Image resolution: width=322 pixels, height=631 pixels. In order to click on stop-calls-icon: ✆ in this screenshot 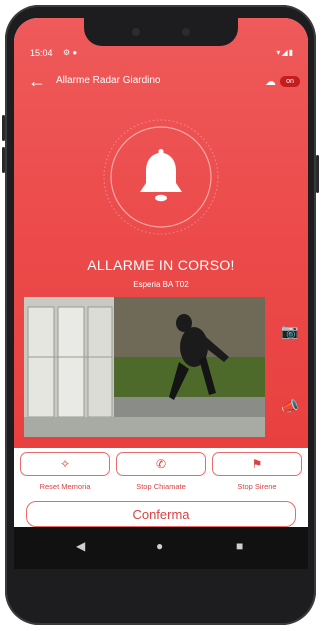, I will do `click(161, 464)`.